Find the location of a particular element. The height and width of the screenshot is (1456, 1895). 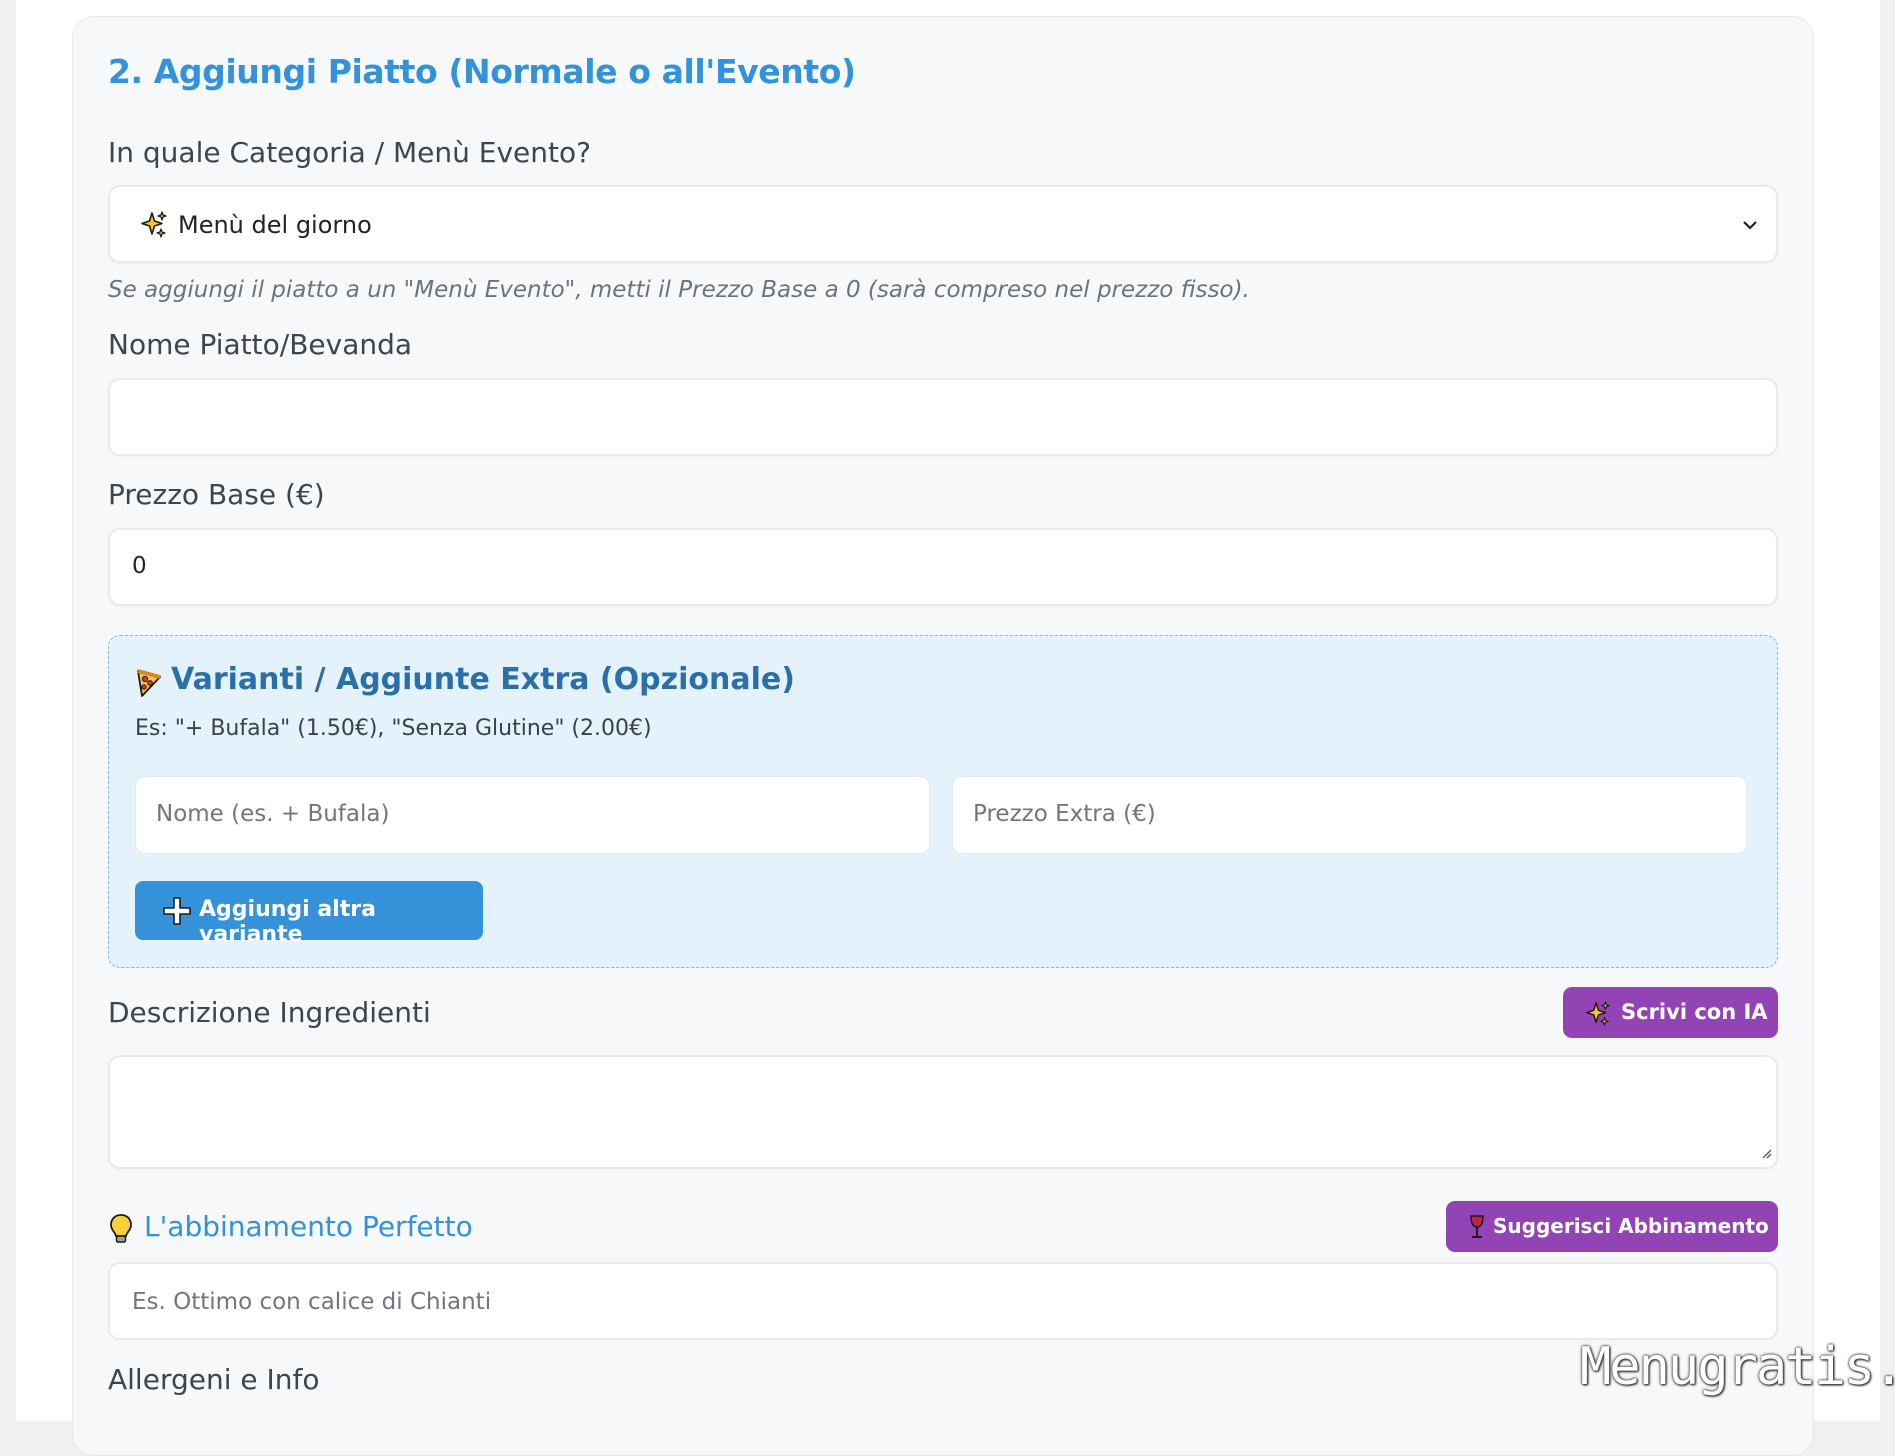

add-variant-button: Aggiungi altra variante is located at coordinates (309, 914).